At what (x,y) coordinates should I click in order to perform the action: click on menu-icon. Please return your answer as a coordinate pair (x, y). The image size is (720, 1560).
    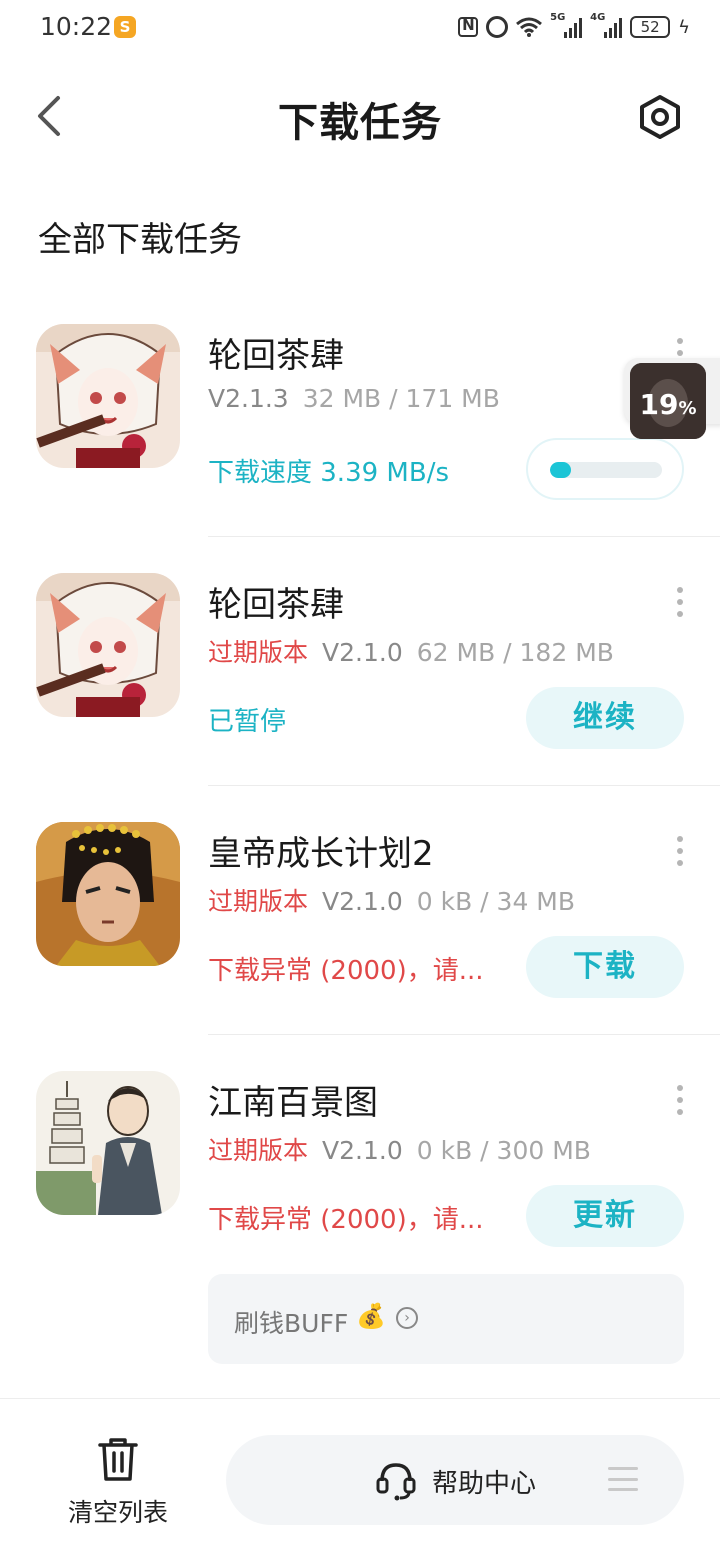
    Looking at the image, I should click on (623, 1479).